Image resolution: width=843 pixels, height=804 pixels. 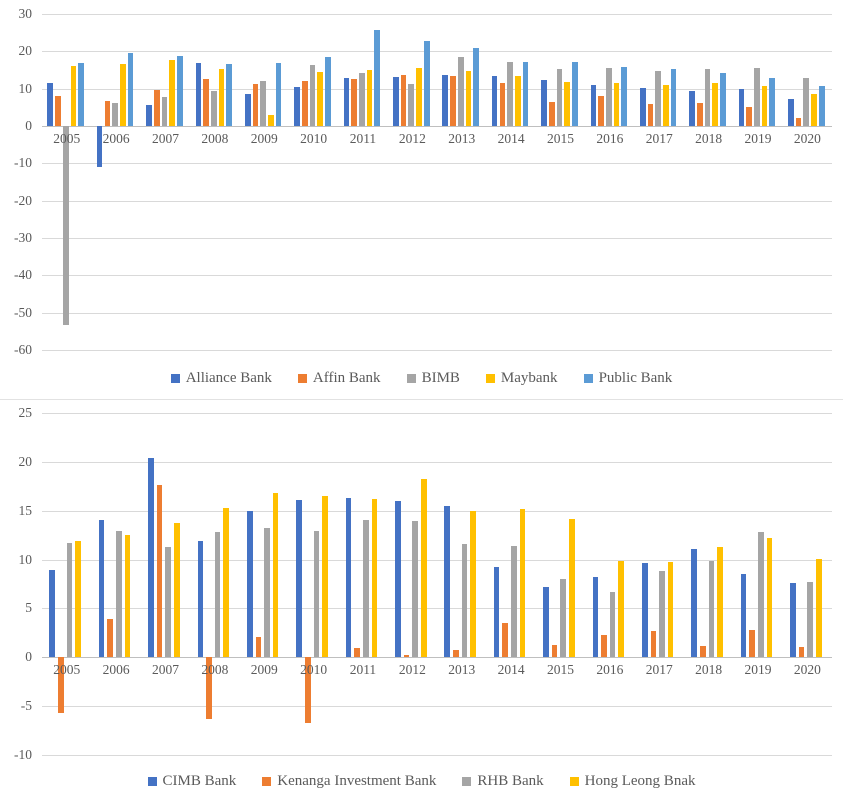 I want to click on legend-item: RHB Bank, so click(x=503, y=781).